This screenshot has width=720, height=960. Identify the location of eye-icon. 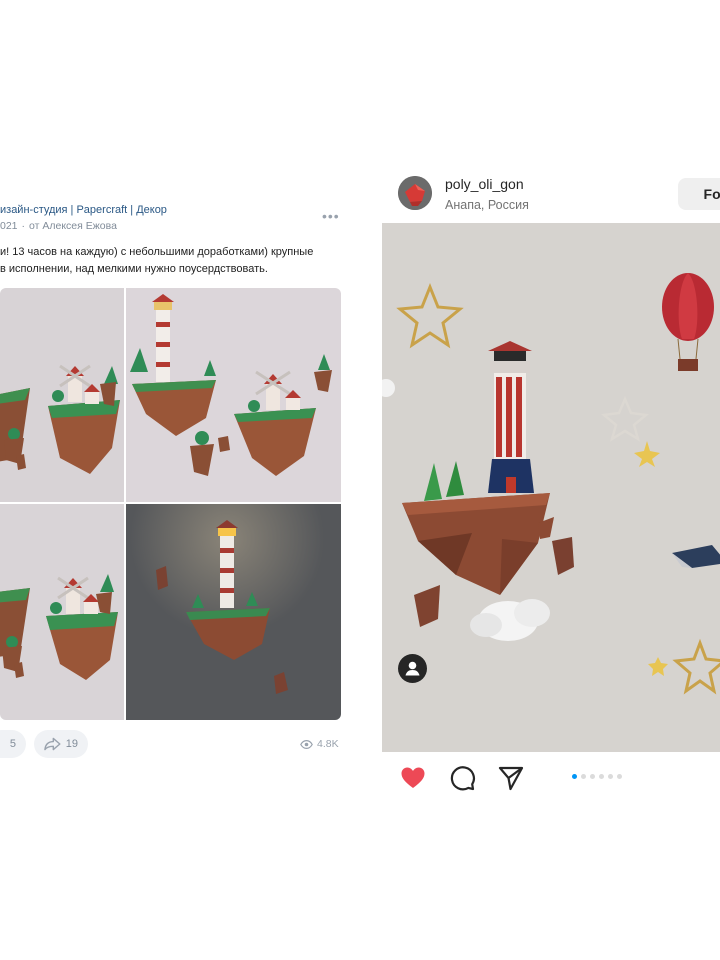
(306, 744).